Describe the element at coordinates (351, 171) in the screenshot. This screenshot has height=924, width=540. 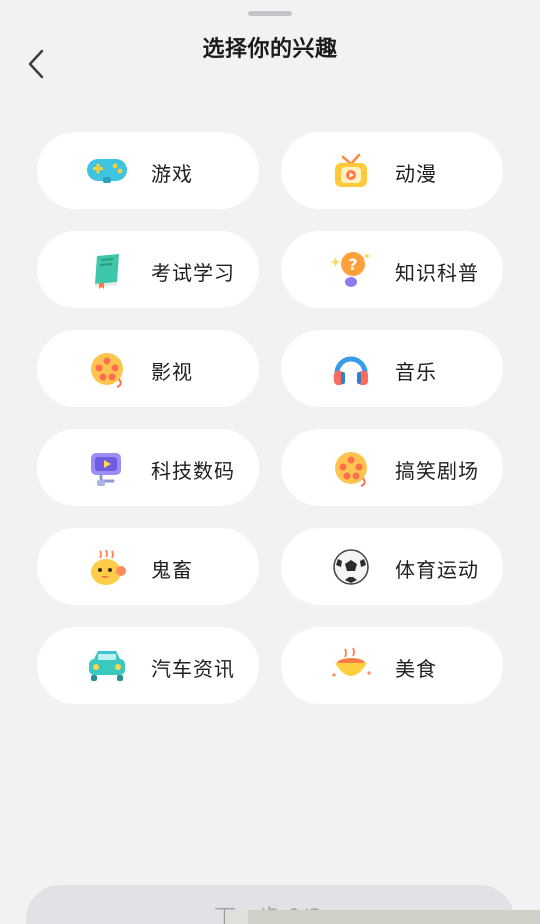
I see `retro-tv-icon` at that location.